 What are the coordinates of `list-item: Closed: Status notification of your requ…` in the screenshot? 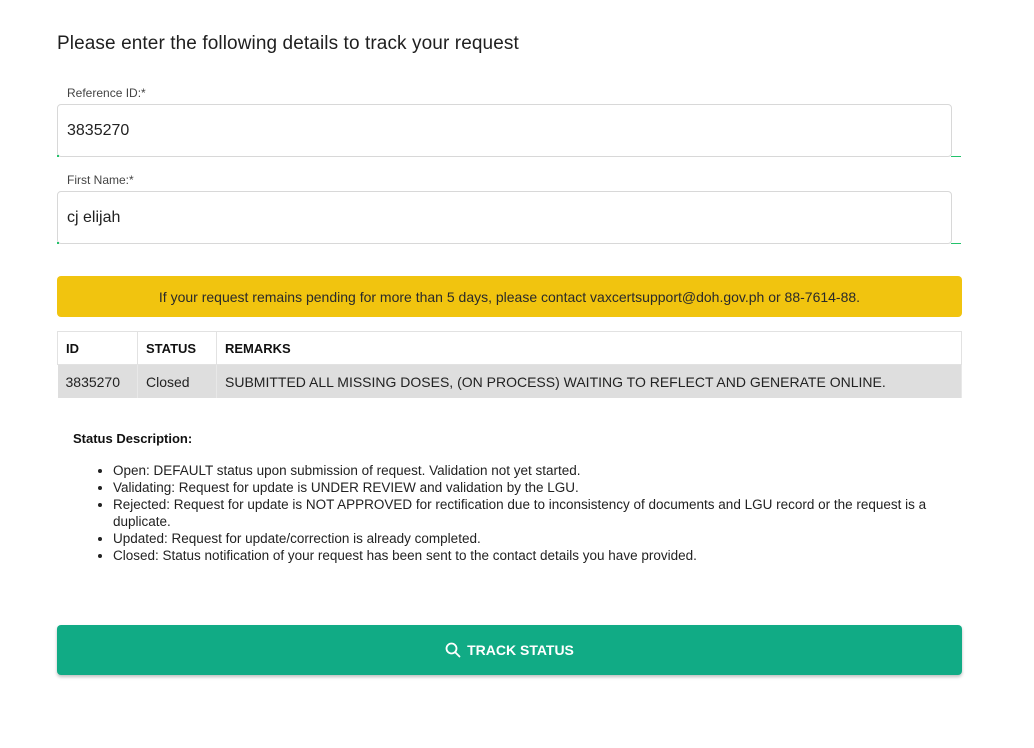 It's located at (548, 555).